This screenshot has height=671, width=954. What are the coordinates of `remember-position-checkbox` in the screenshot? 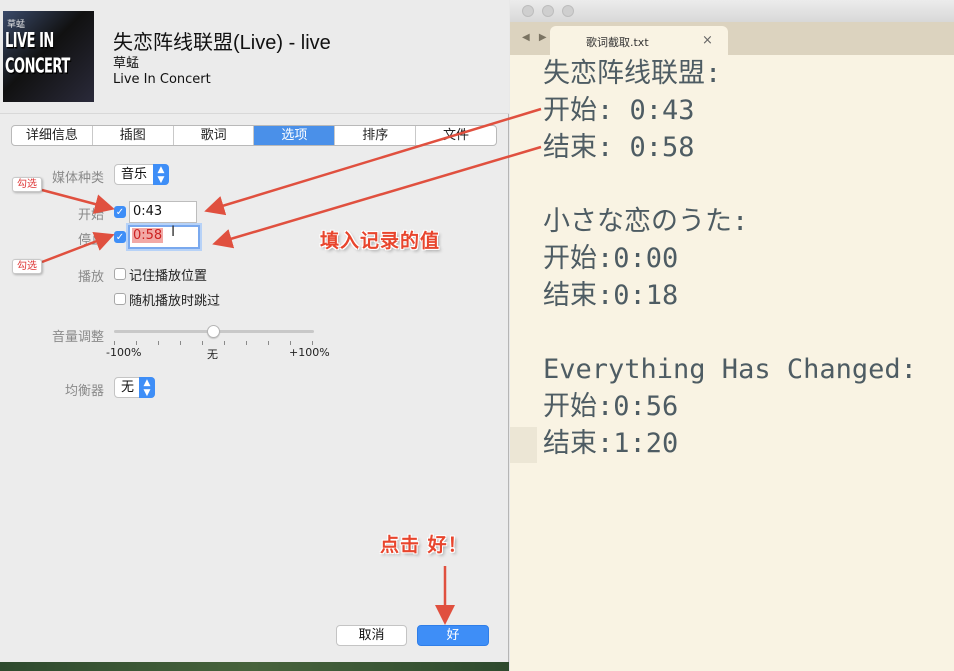 It's located at (120, 274).